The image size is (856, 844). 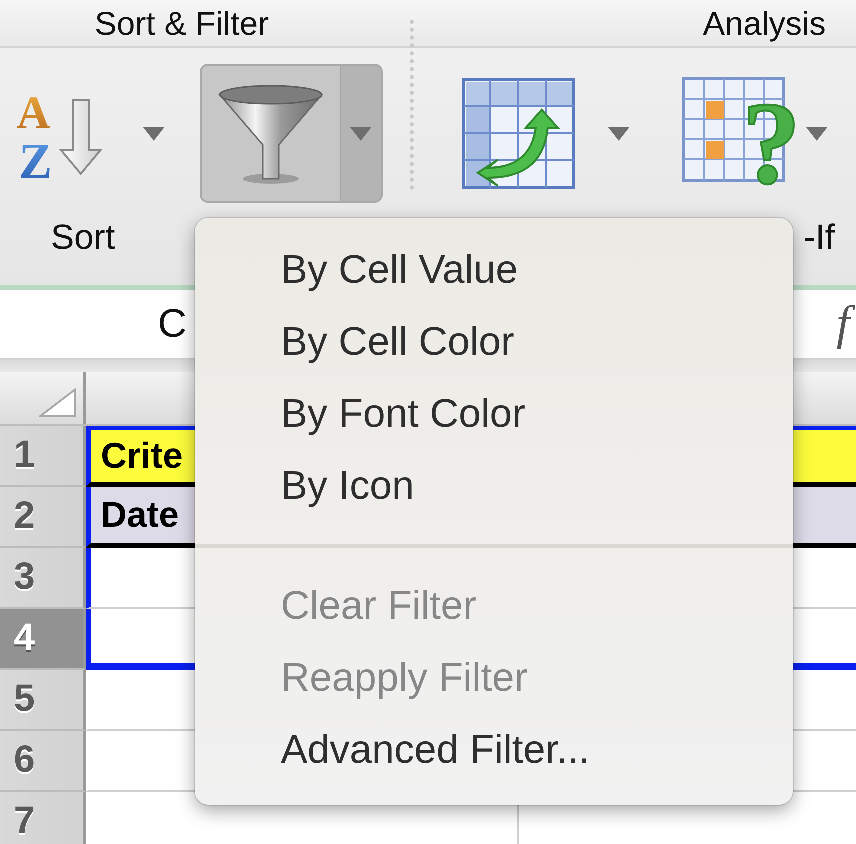 I want to click on sort-label: Sort, so click(x=120, y=238).